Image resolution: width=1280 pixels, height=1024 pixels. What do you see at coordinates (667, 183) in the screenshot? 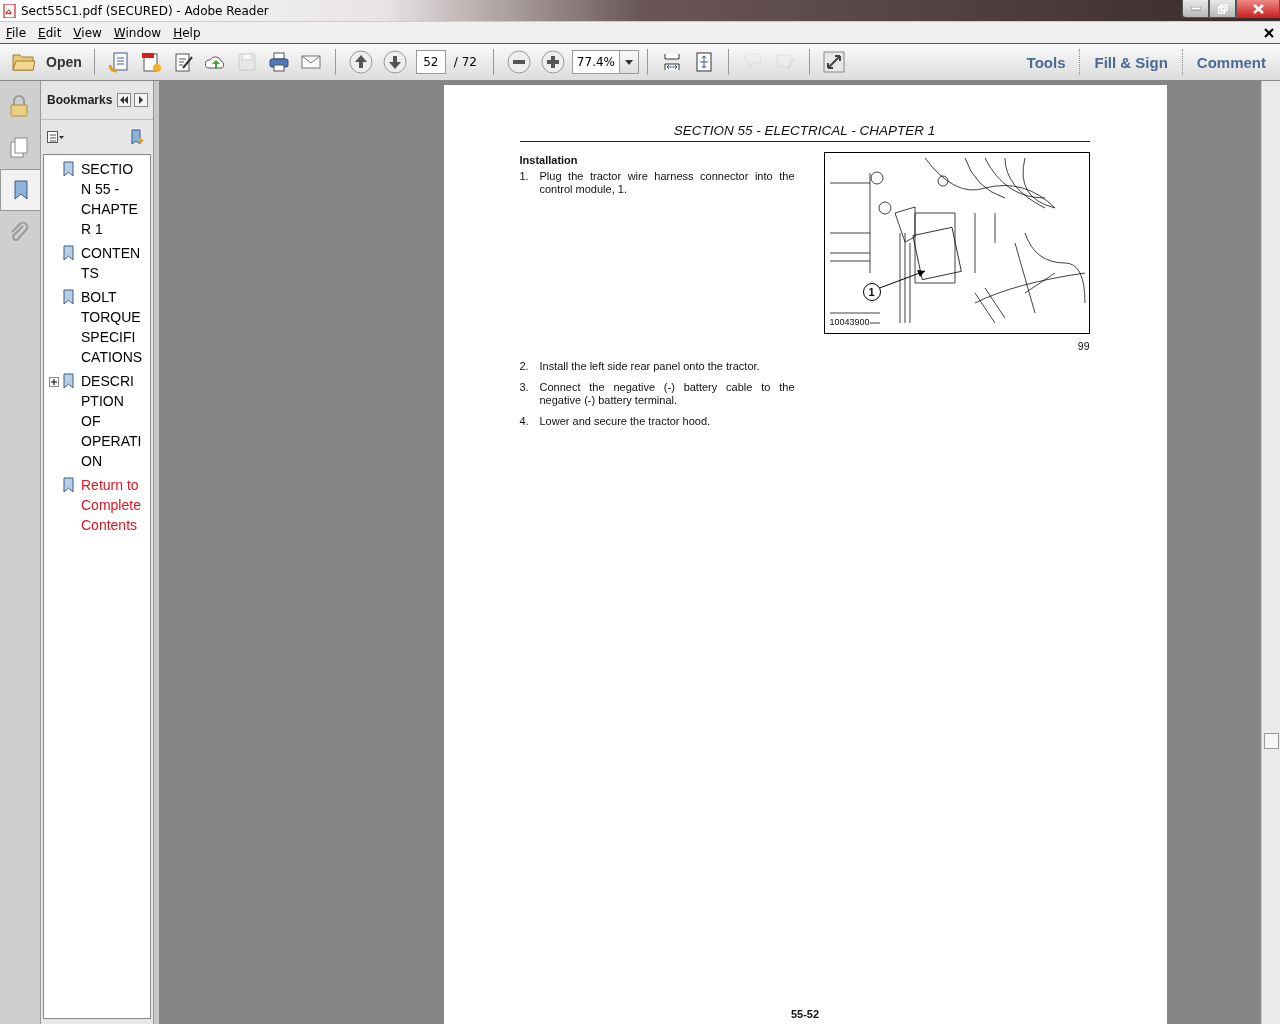
I see `step-text: Plug the tractor wire harness connector into the control module, 1.` at bounding box center [667, 183].